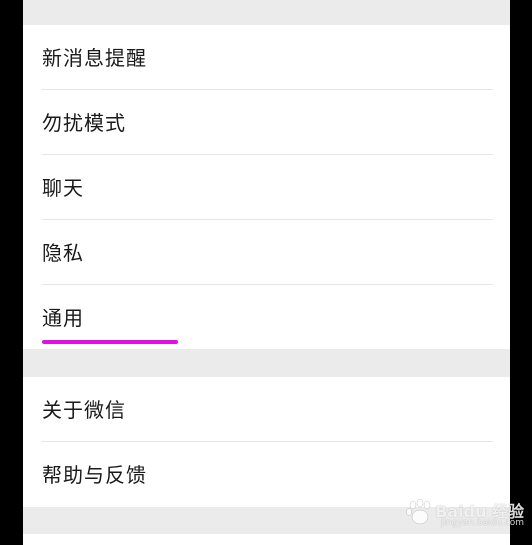  Describe the element at coordinates (266, 252) in the screenshot. I see `settings-item-privacy: 隐私` at that location.